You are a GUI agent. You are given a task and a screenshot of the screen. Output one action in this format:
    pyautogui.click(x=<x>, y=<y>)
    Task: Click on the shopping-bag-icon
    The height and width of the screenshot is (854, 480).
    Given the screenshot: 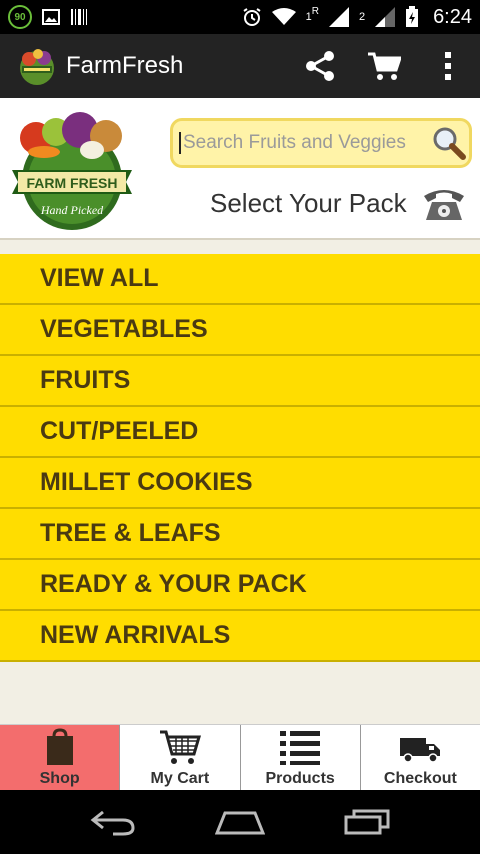 What is the action you would take?
    pyautogui.click(x=59, y=746)
    